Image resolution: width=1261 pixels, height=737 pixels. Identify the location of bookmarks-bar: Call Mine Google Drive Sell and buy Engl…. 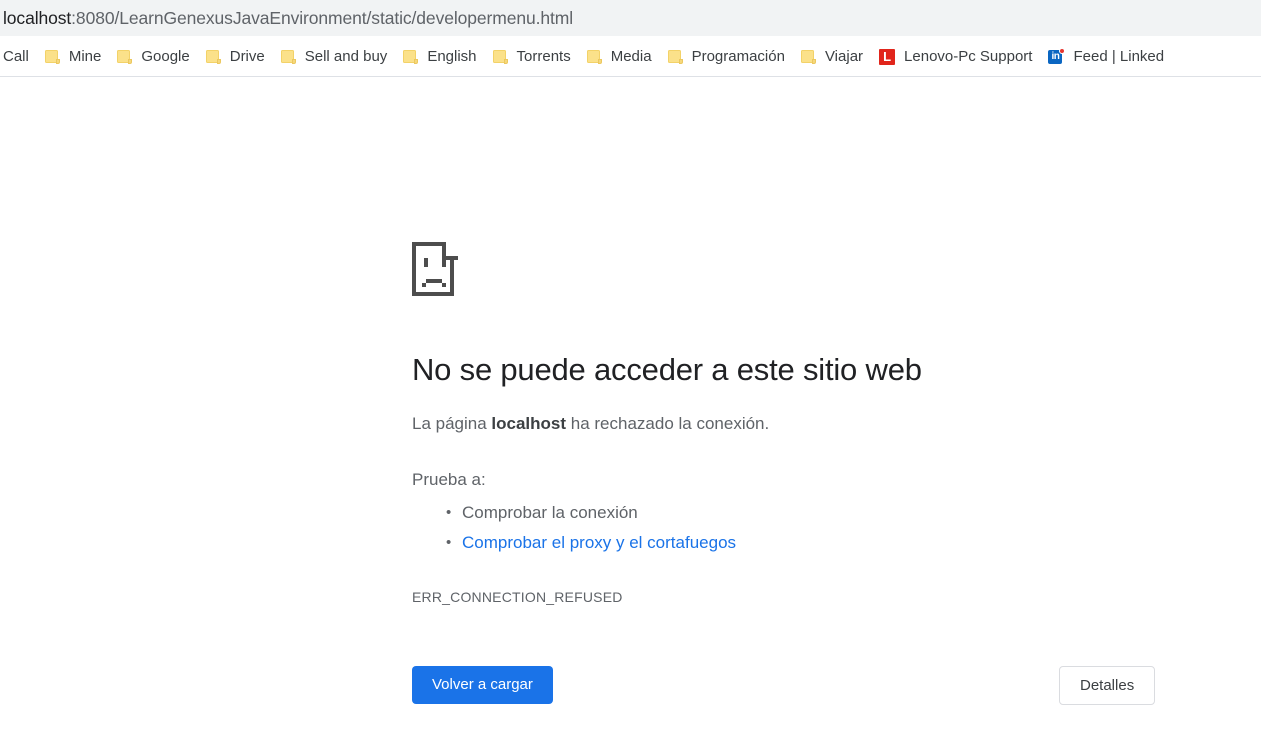
(630, 56).